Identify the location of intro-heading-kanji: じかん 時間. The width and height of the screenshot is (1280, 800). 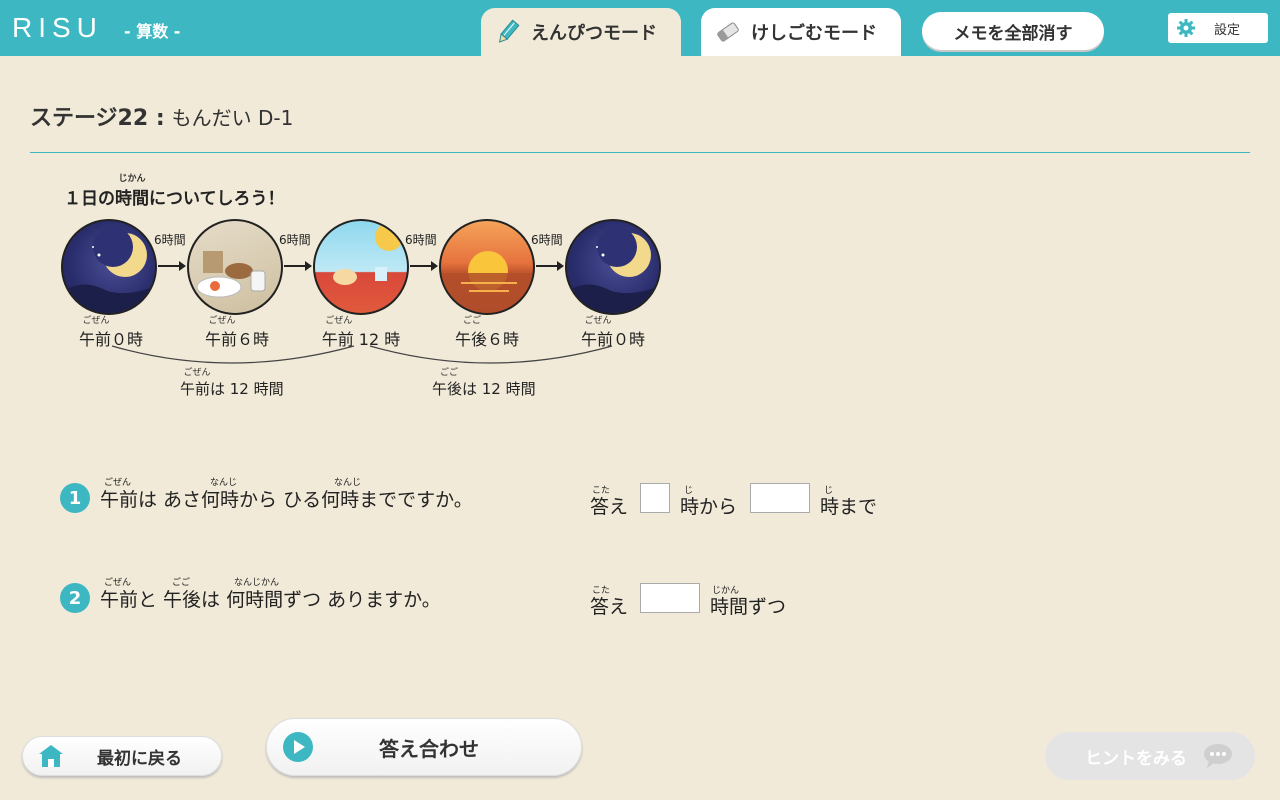
(132, 191).